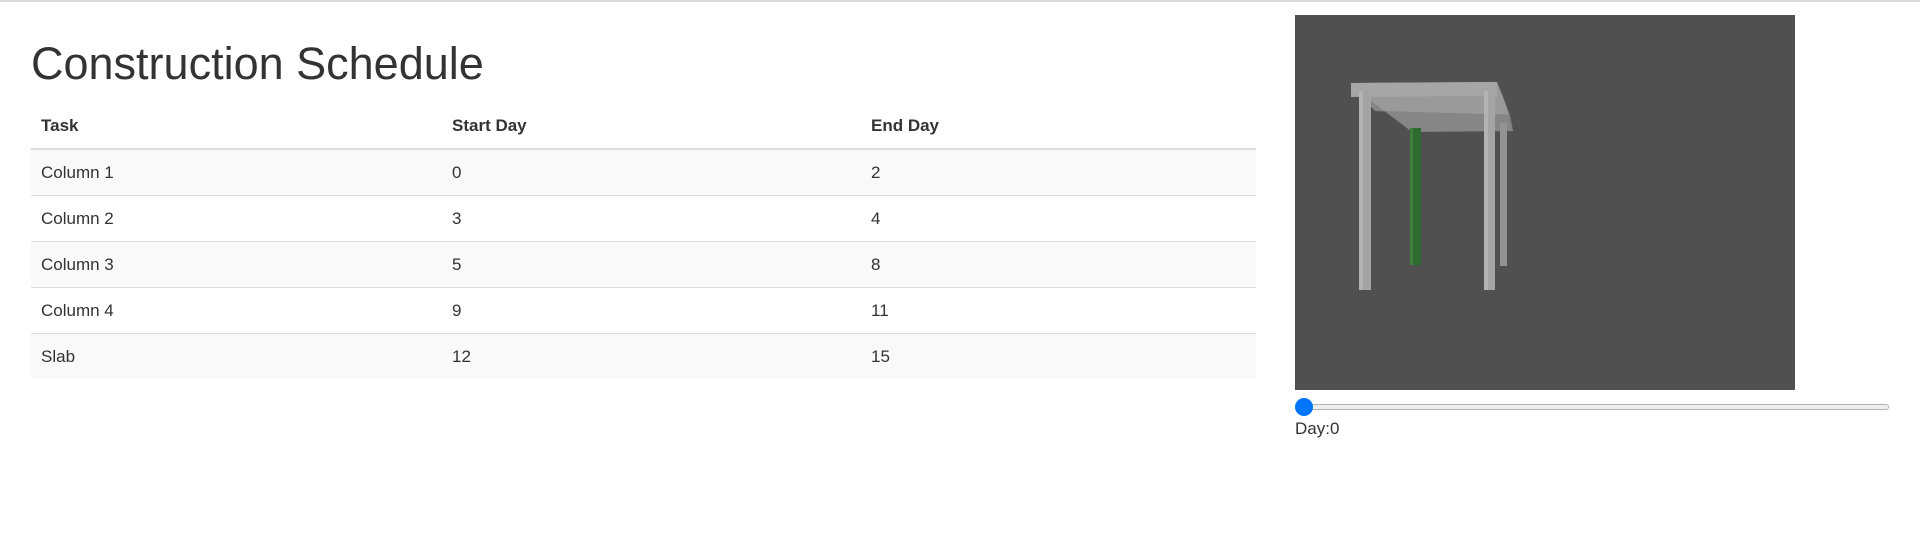 The height and width of the screenshot is (541, 1920). I want to click on day-value: 0, so click(1334, 428).